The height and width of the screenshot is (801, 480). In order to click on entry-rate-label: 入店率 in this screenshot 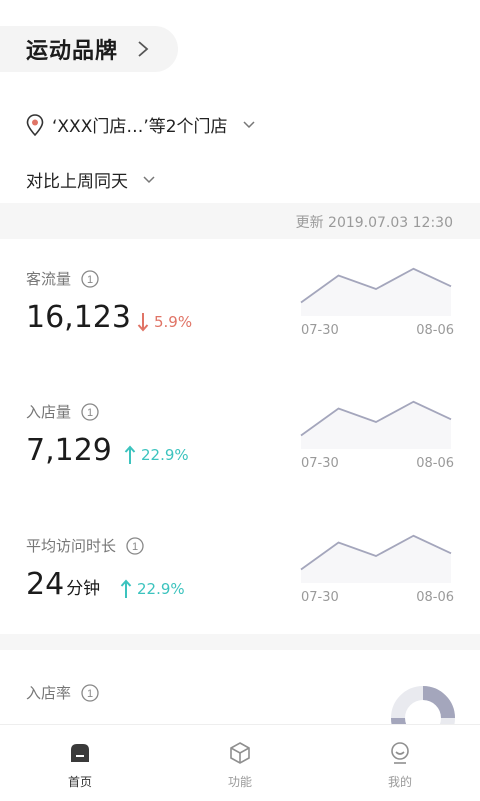, I will do `click(48, 692)`.